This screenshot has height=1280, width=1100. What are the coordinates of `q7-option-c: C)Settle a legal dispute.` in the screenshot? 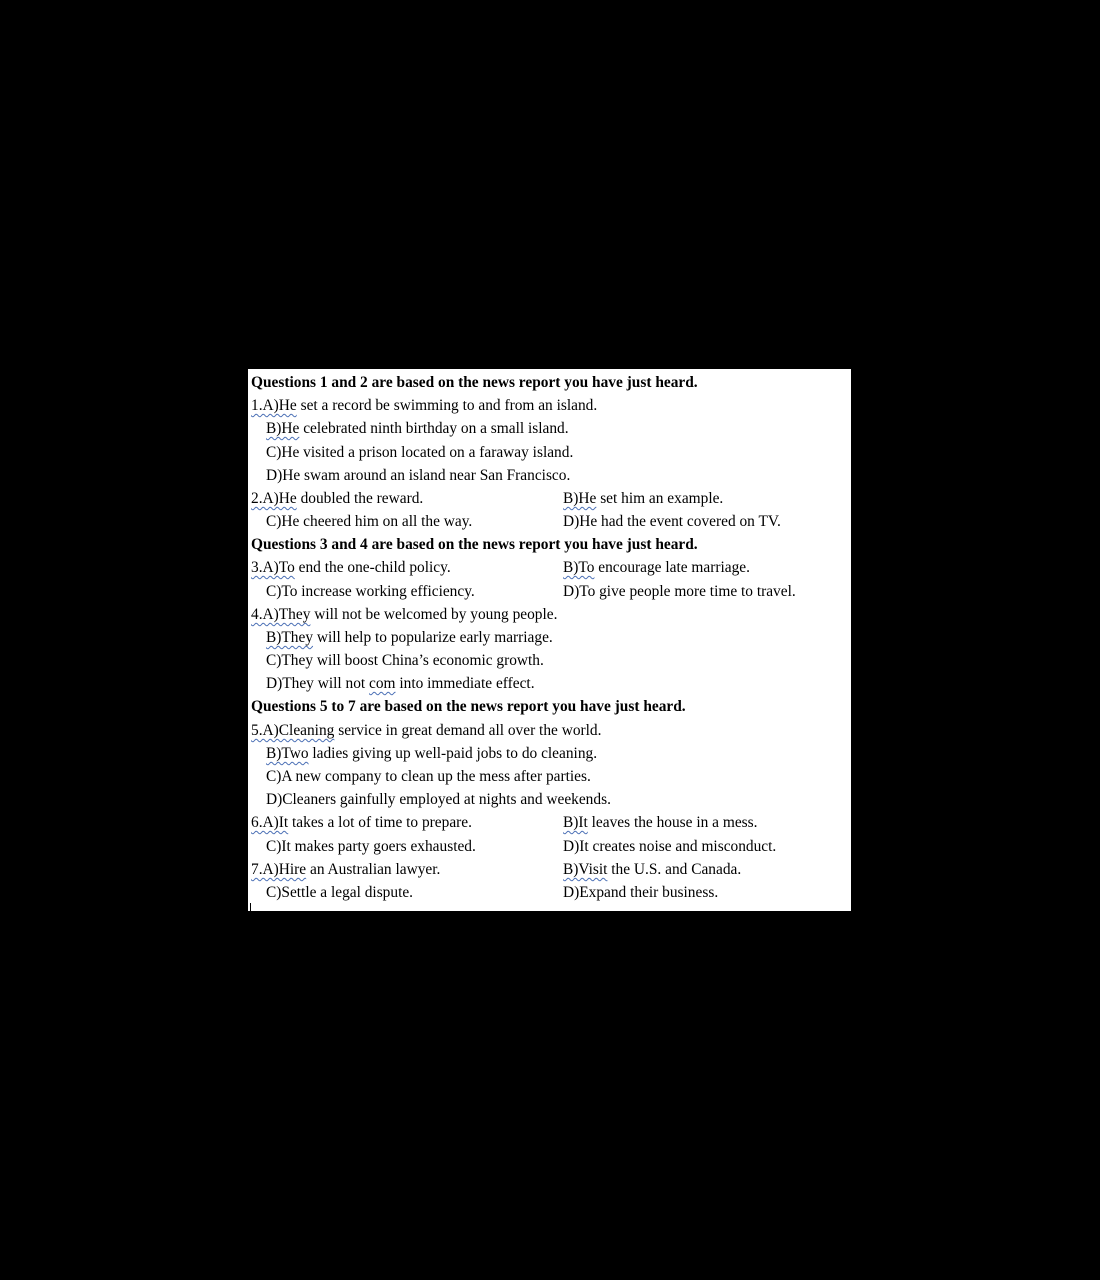 It's located at (340, 892).